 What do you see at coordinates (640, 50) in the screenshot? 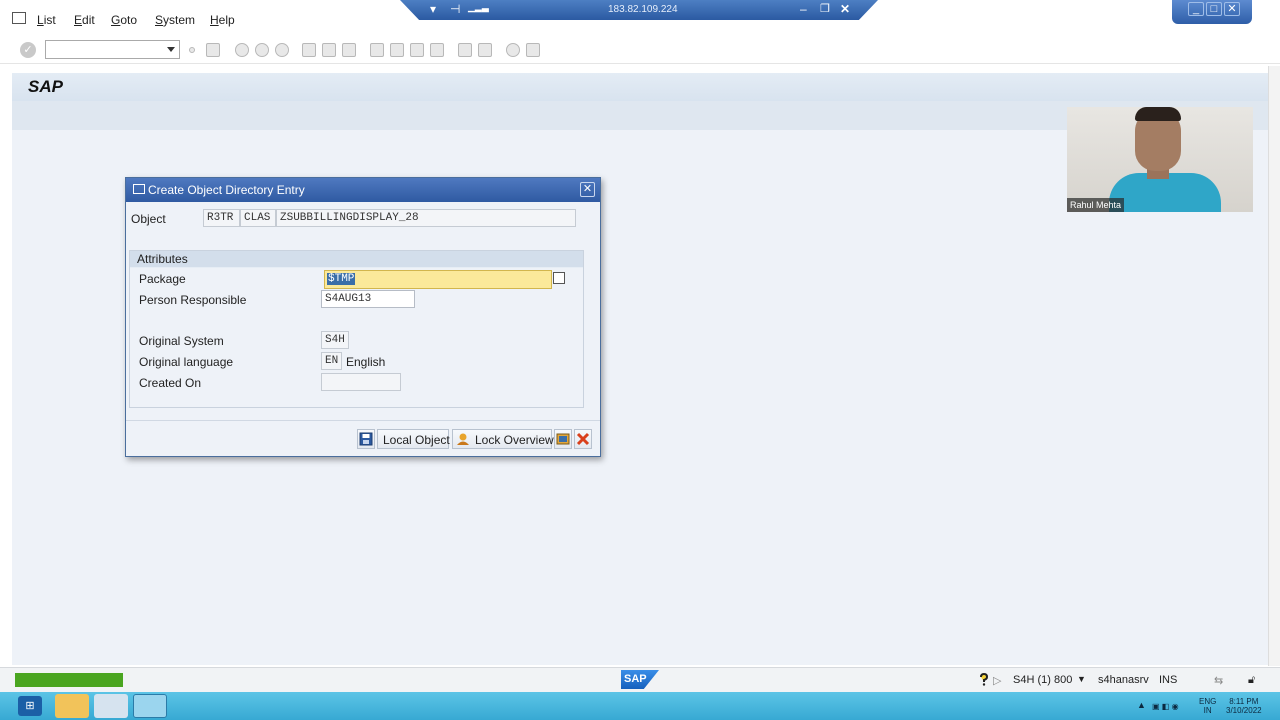
I see `standard-toolbar: ✓` at bounding box center [640, 50].